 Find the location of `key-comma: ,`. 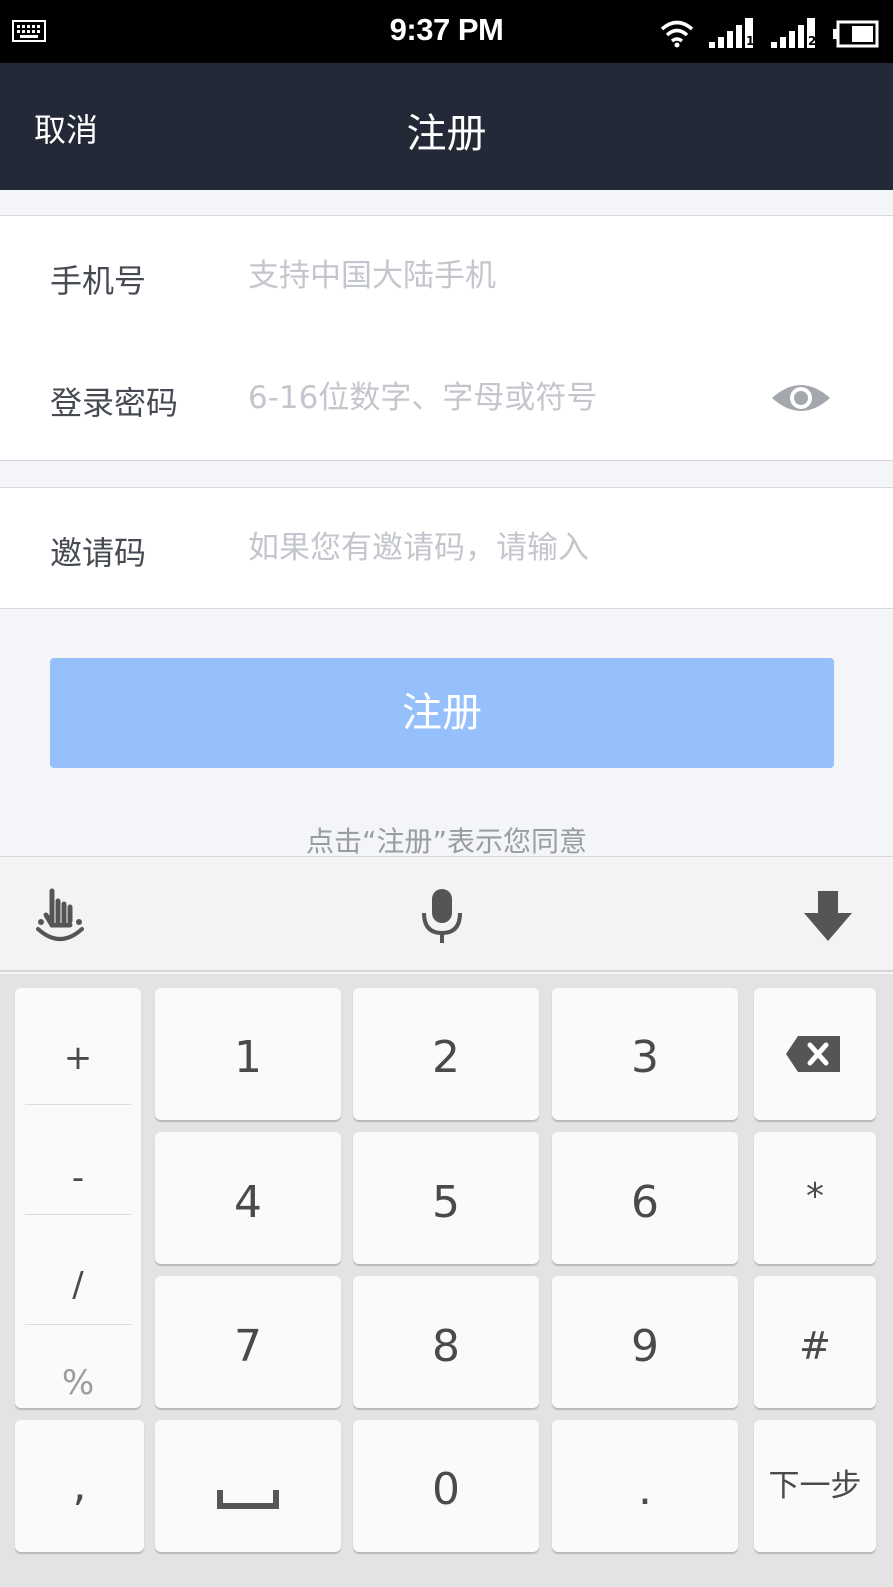

key-comma: , is located at coordinates (79, 1486).